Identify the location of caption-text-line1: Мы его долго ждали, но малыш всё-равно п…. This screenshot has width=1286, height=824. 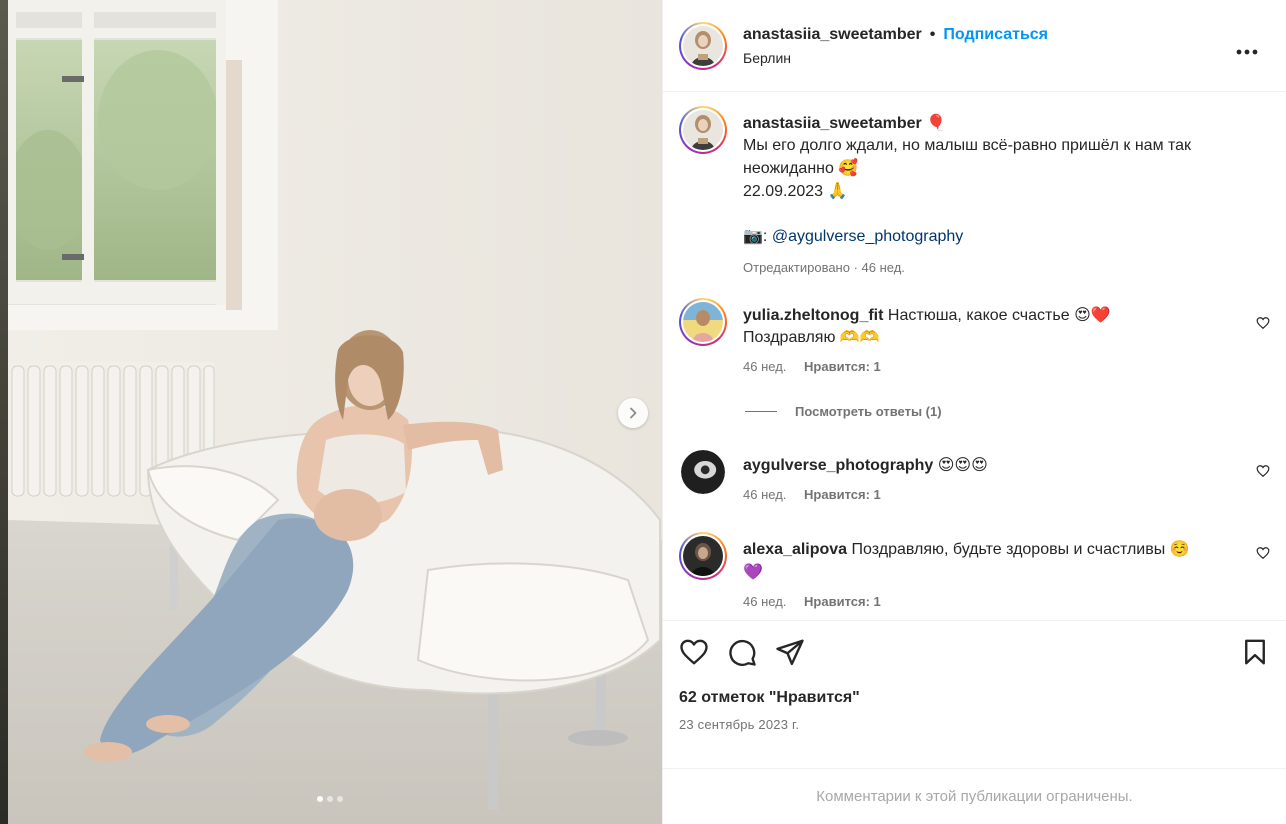
(967, 157).